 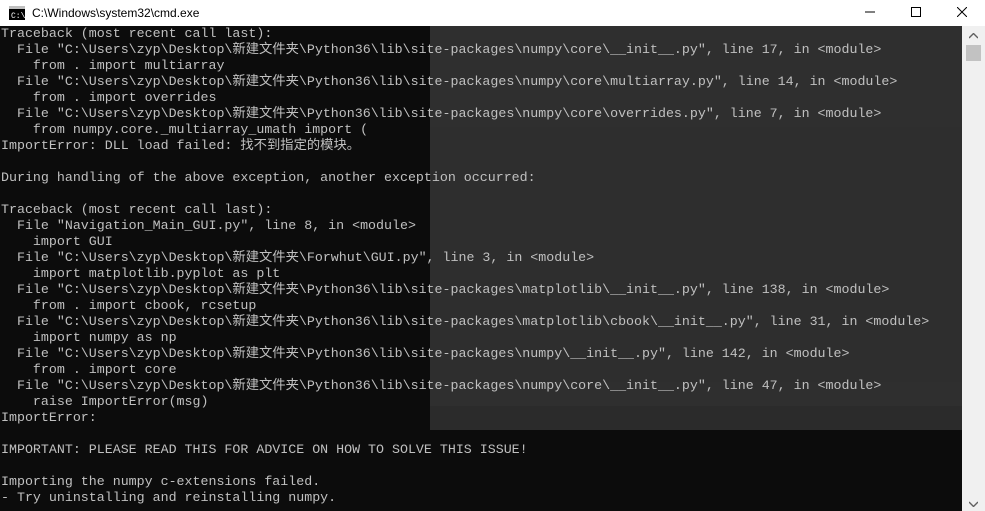 What do you see at coordinates (89, 337) in the screenshot?
I see `console-line: import numpy as np` at bounding box center [89, 337].